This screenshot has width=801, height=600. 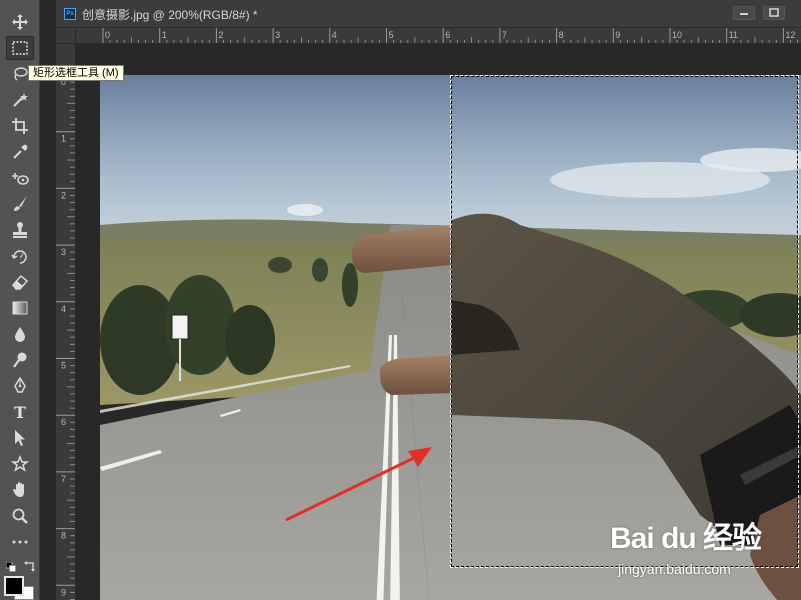 I want to click on stamp-icon, so click(x=20, y=230).